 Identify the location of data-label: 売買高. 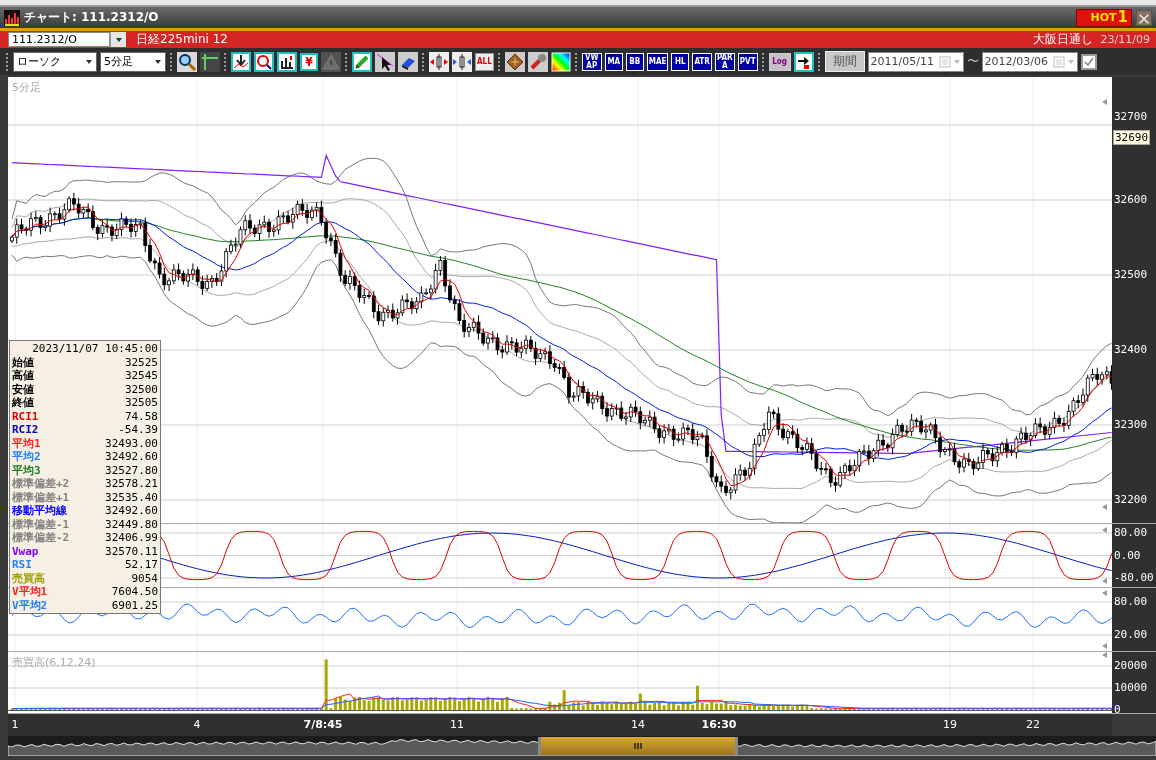
(28, 578).